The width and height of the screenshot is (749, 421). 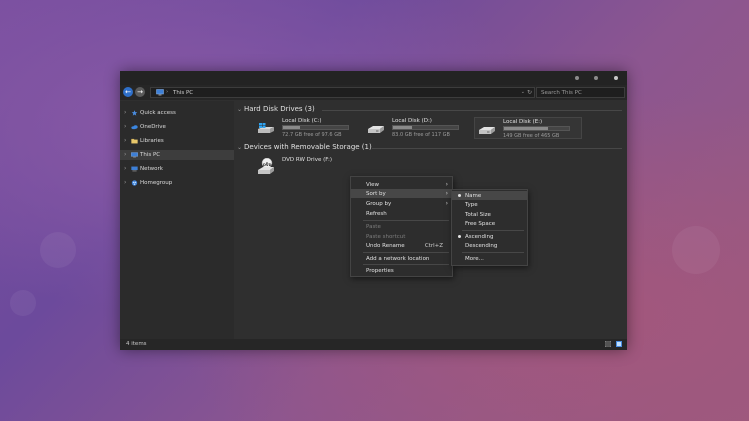 What do you see at coordinates (266, 166) in the screenshot?
I see `dvd-drive-icon: DVD` at bounding box center [266, 166].